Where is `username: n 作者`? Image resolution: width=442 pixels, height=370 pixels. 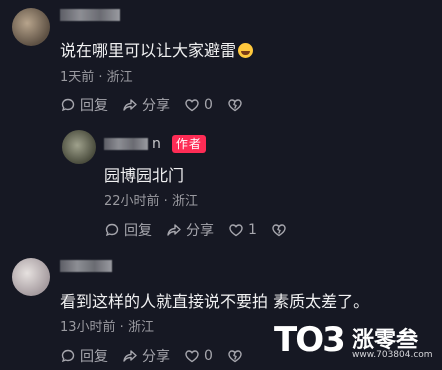
username: n 作者 is located at coordinates (155, 144).